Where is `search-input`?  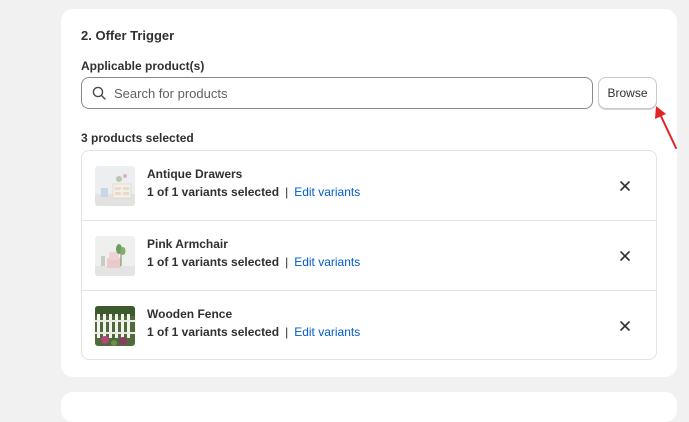
search-input is located at coordinates (334, 93).